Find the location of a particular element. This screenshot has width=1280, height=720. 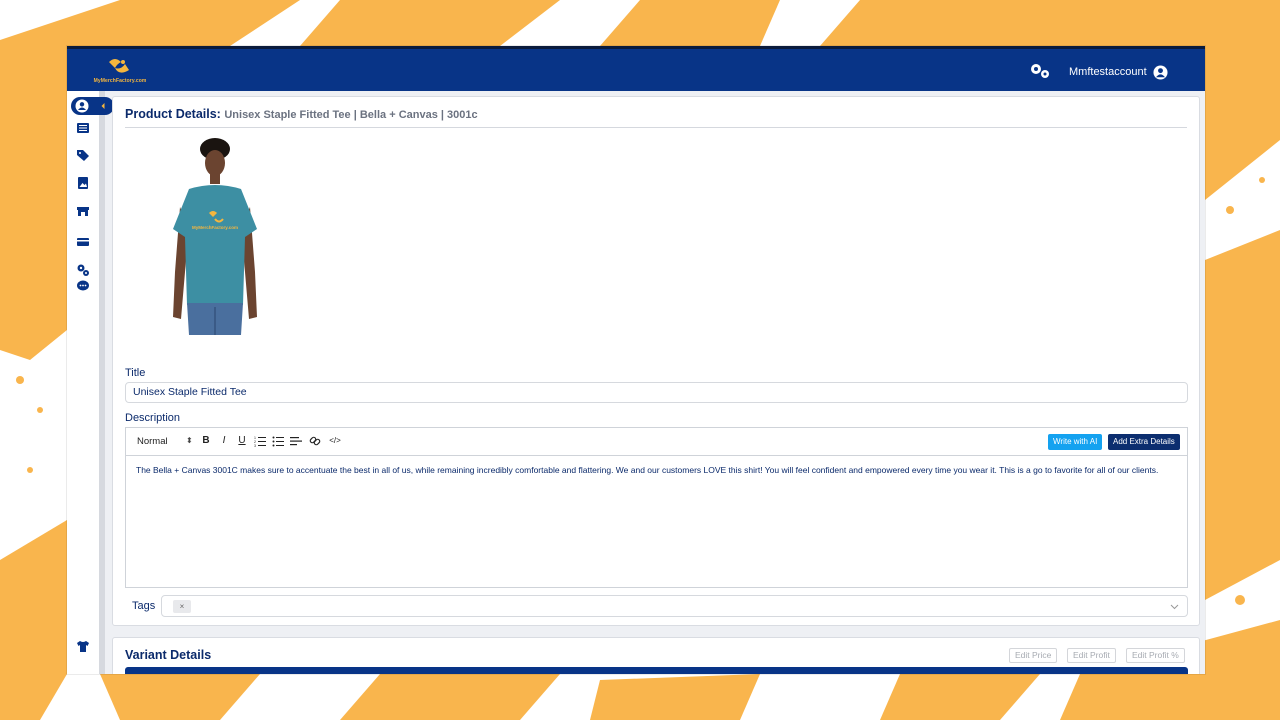

tshirt-icon is located at coordinates (83, 646).